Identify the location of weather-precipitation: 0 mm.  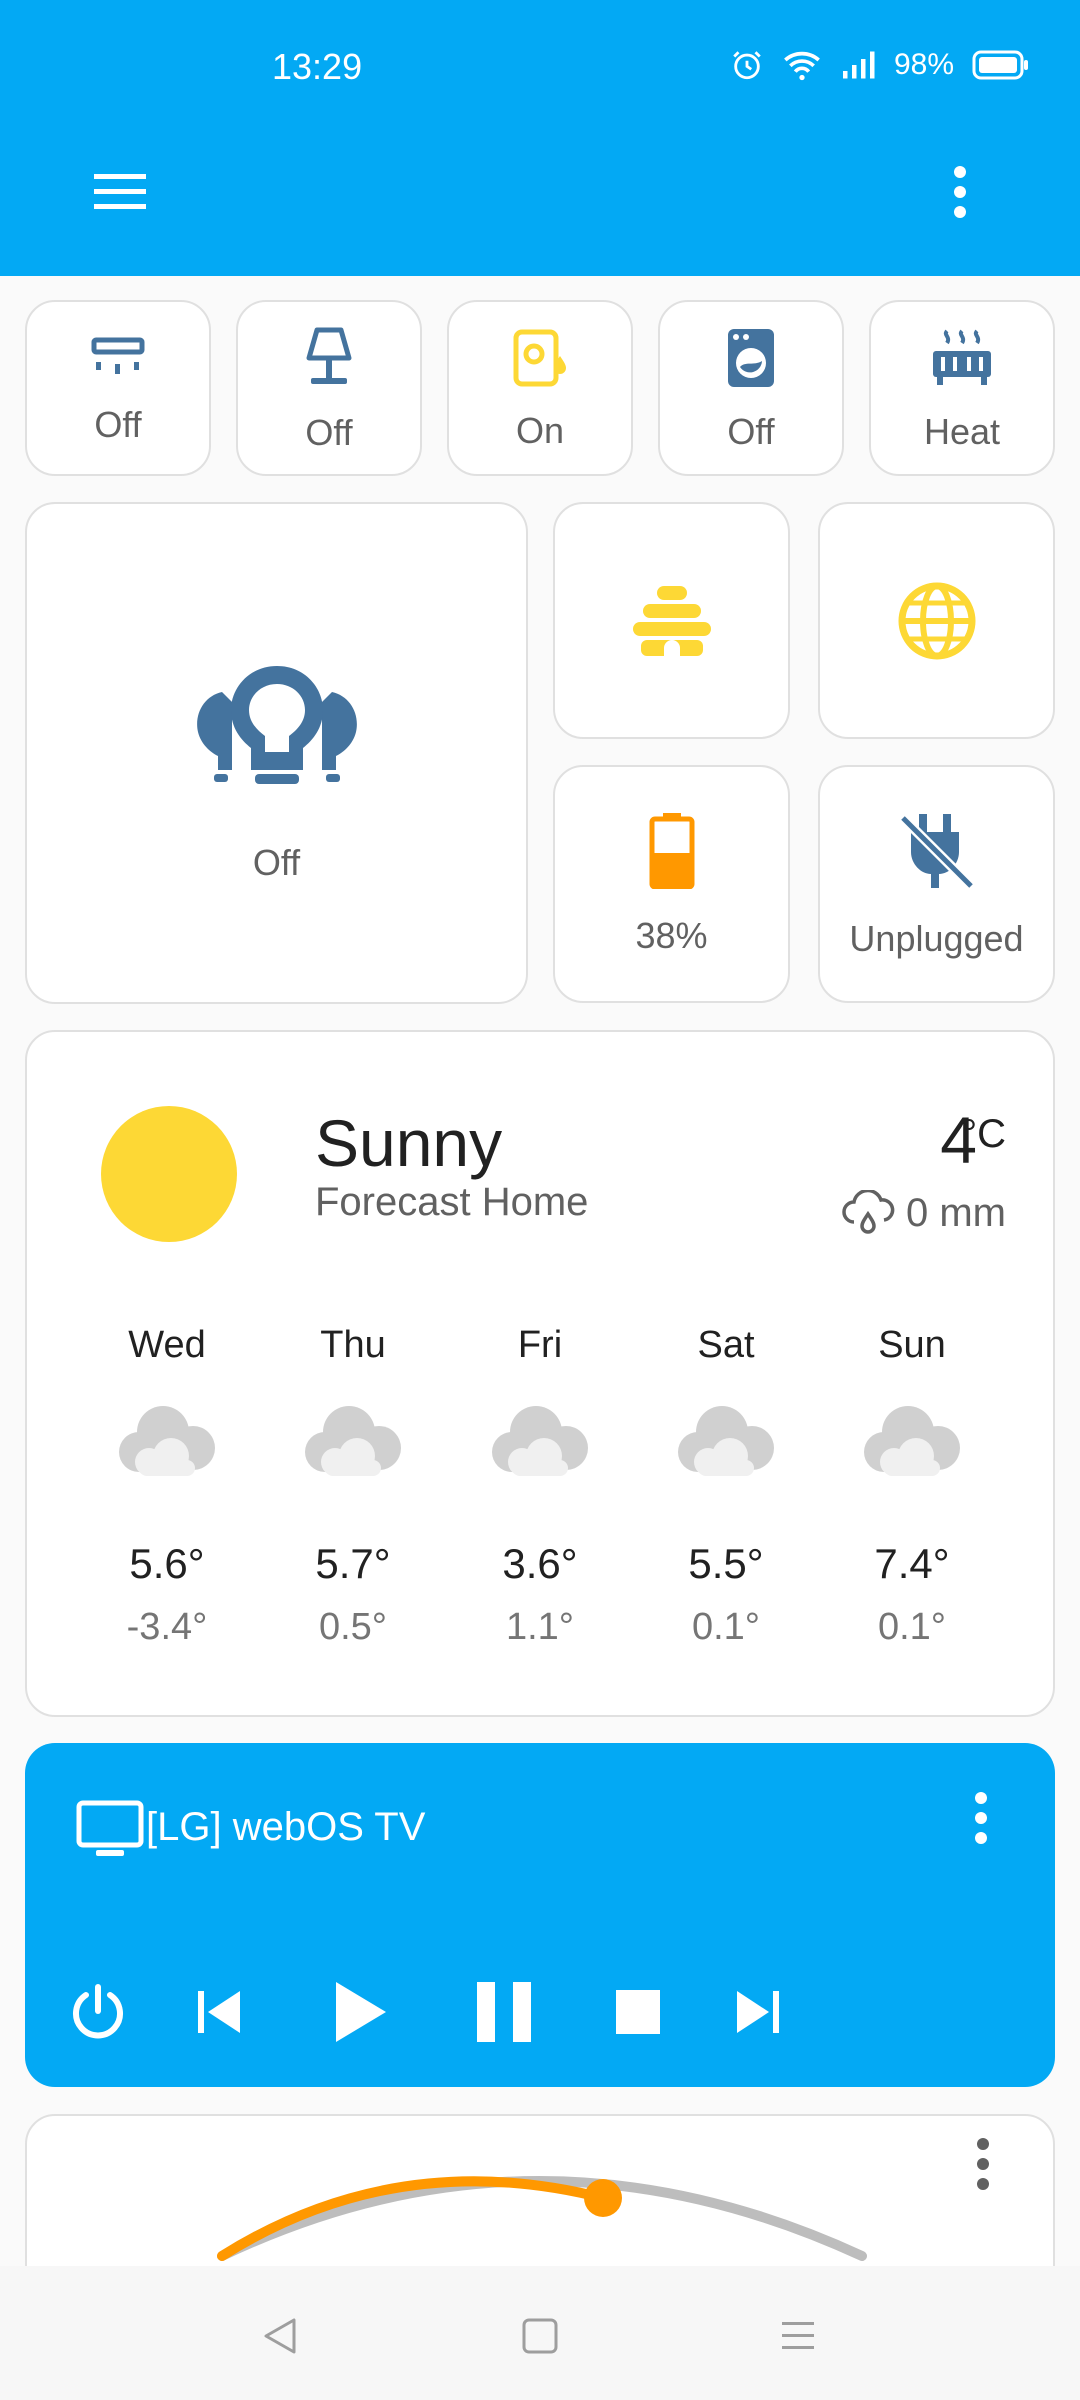
(923, 1213).